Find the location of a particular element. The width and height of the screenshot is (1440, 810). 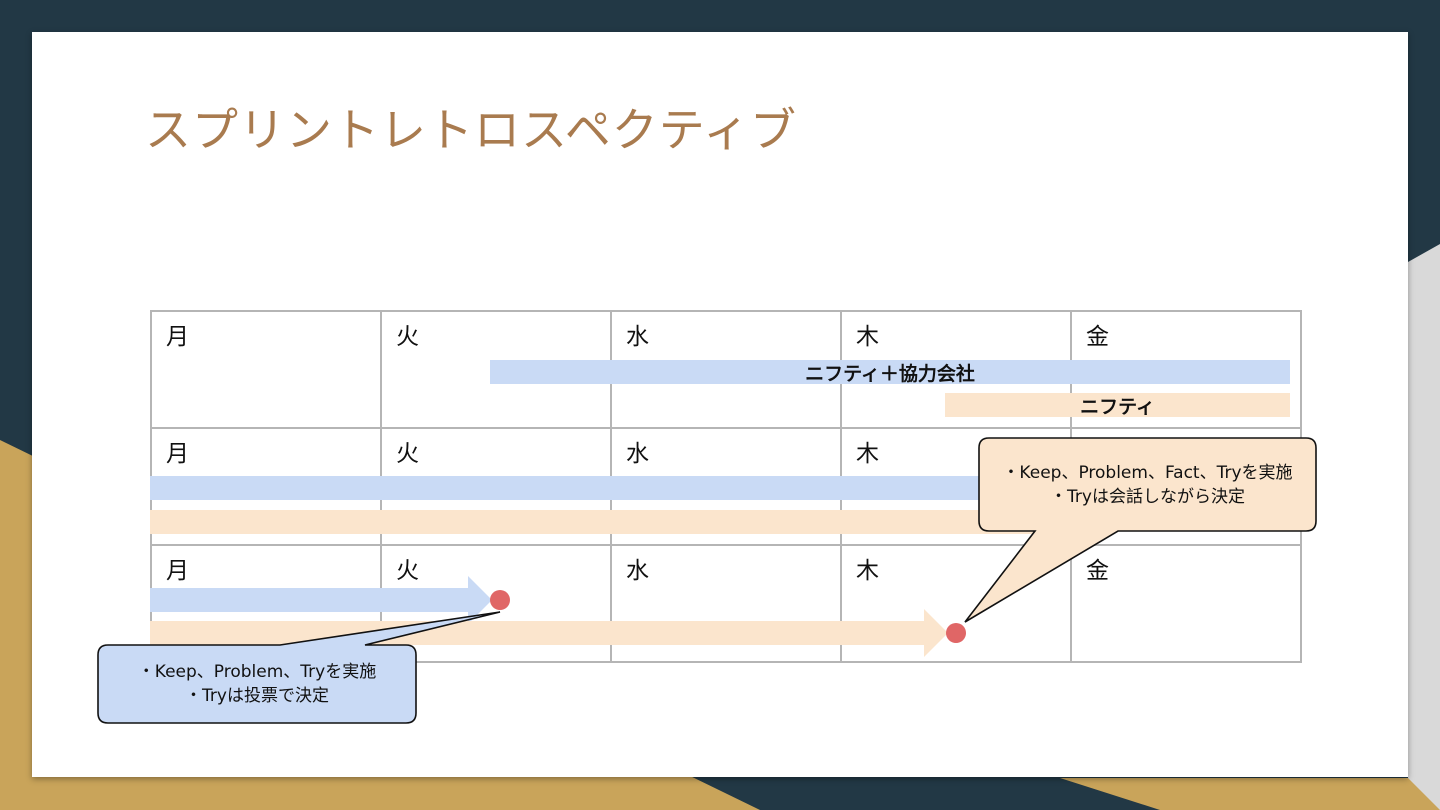

callout-blue-line-1: ・Keep、Problem、Tryを実施 is located at coordinates (257, 672).